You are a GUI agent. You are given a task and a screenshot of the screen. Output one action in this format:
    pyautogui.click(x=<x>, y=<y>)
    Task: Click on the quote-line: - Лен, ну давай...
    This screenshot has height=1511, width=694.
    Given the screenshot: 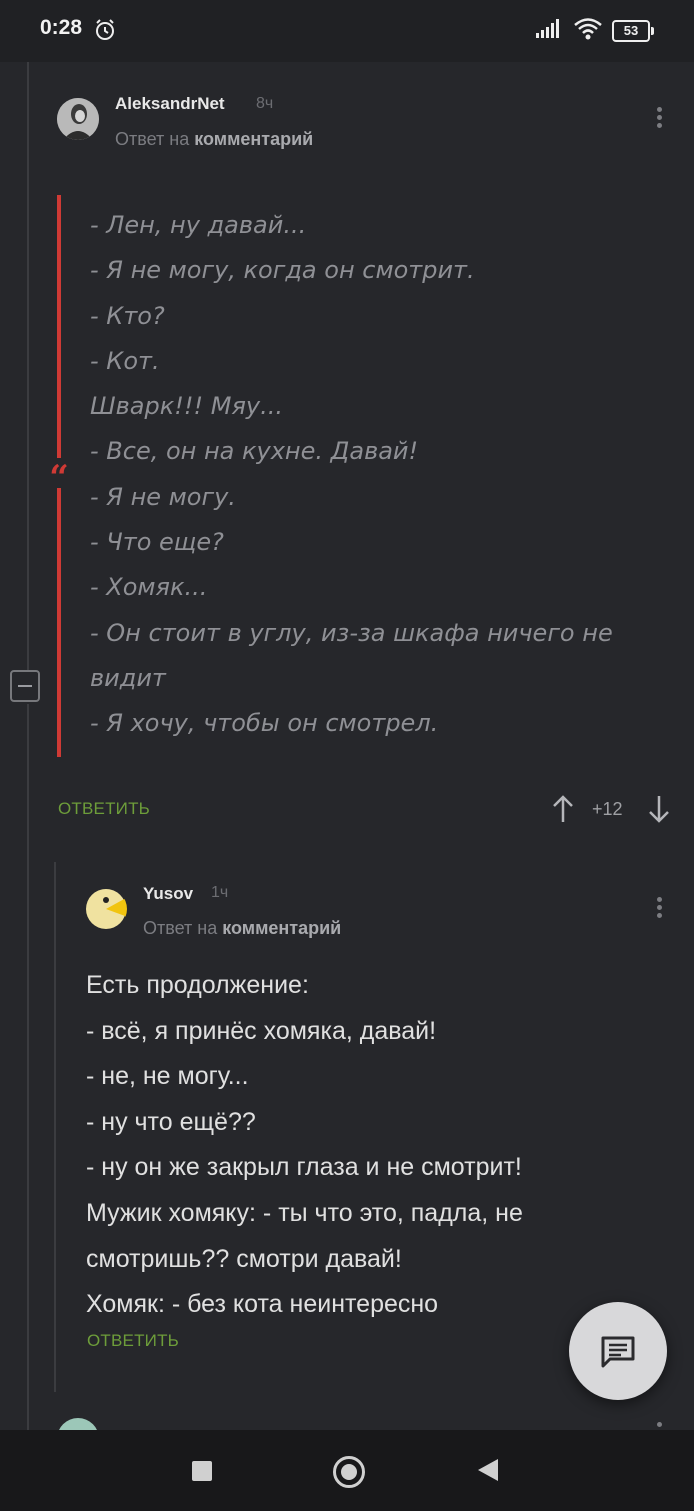 What is the action you would take?
    pyautogui.click(x=198, y=225)
    